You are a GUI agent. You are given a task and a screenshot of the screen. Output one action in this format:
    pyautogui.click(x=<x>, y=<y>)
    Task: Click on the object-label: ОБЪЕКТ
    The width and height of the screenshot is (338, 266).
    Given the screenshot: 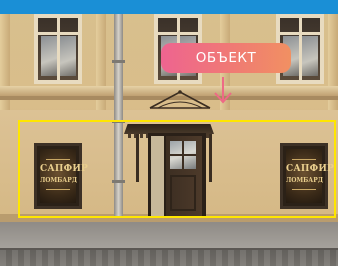 What is the action you would take?
    pyautogui.click(x=226, y=58)
    